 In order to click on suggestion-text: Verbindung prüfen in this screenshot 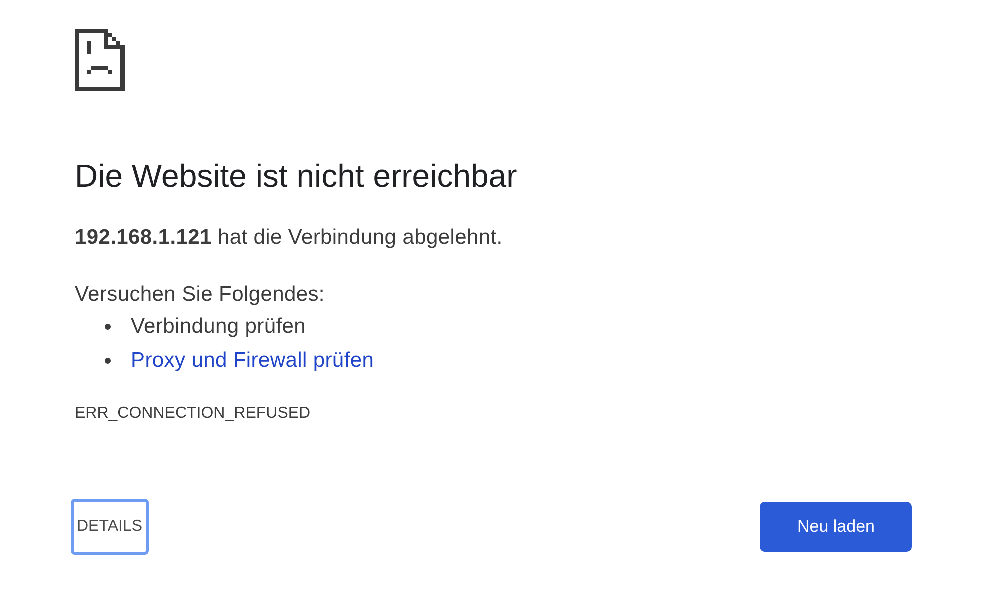, I will do `click(218, 327)`.